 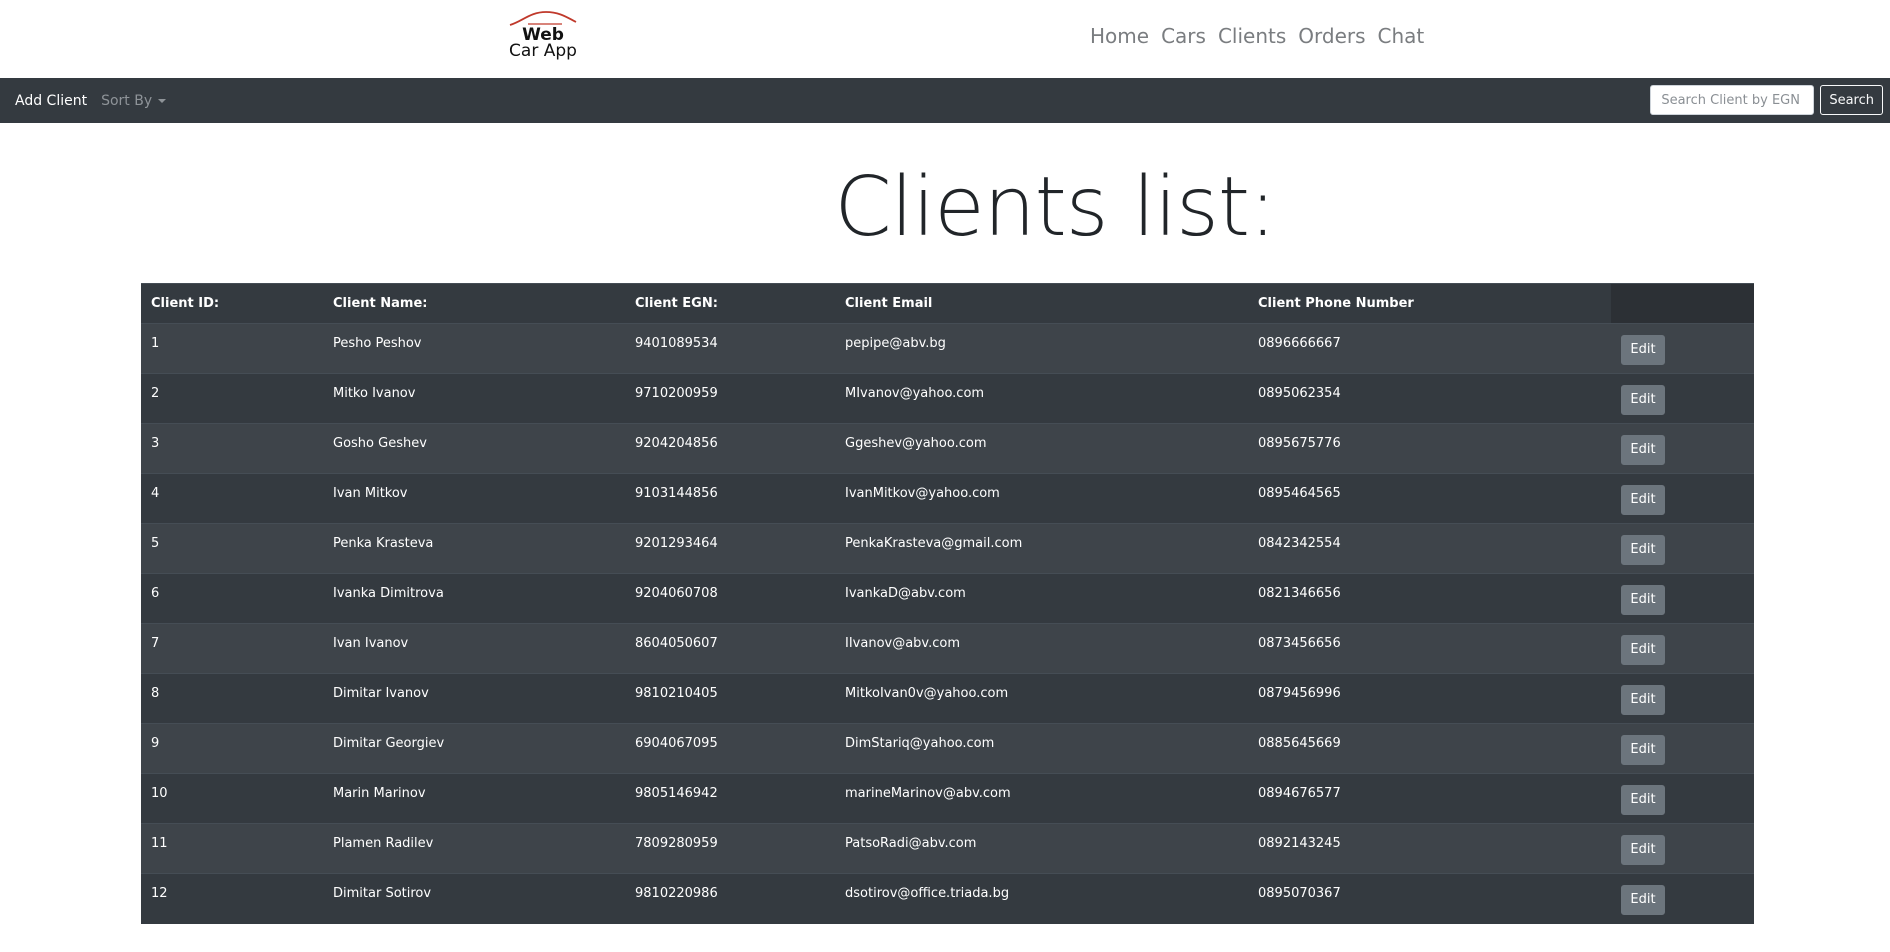 What do you see at coordinates (1183, 36) in the screenshot?
I see `nav-cars: Cars` at bounding box center [1183, 36].